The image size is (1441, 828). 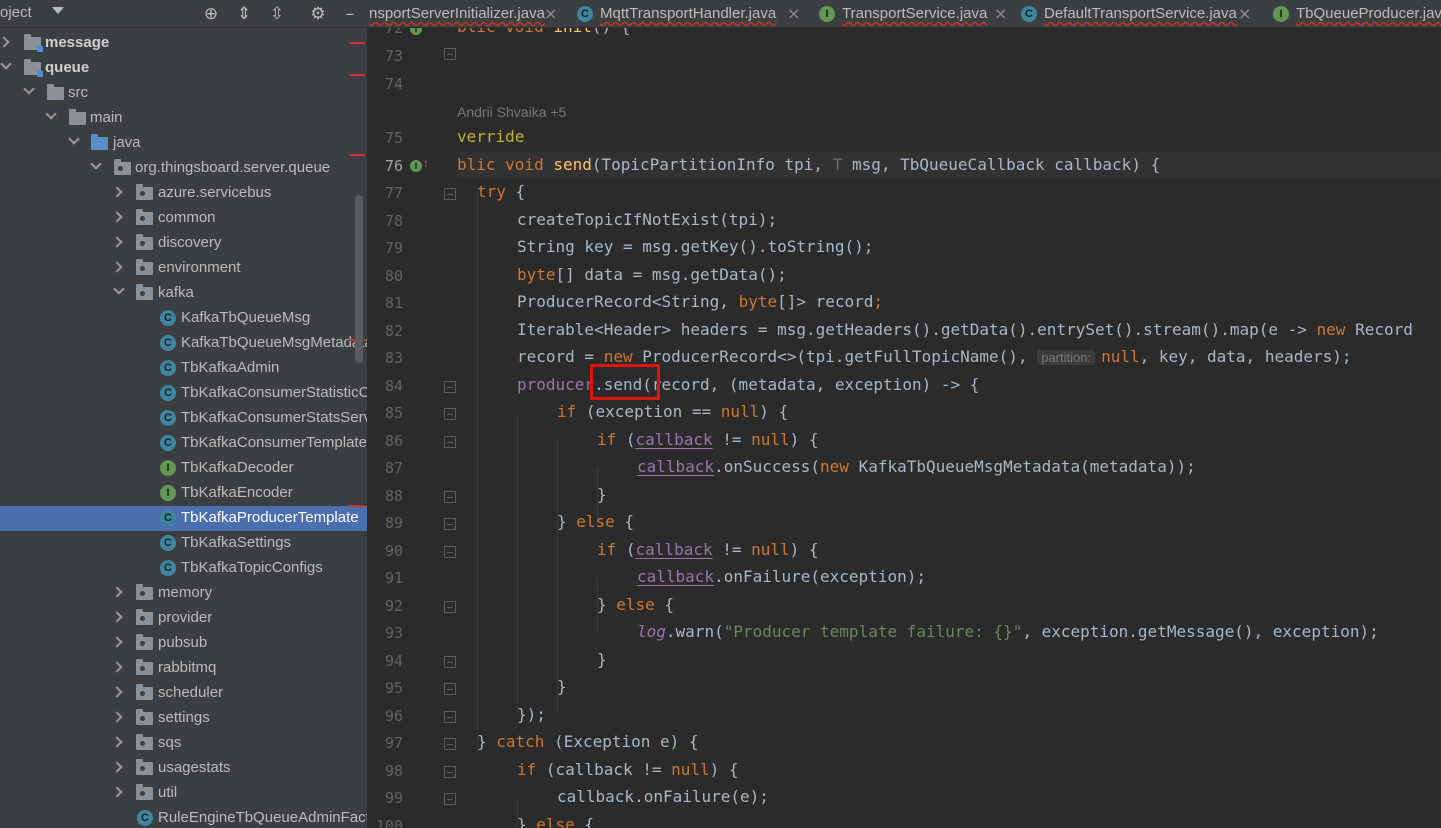 What do you see at coordinates (393, 496) in the screenshot?
I see `line-number: 88` at bounding box center [393, 496].